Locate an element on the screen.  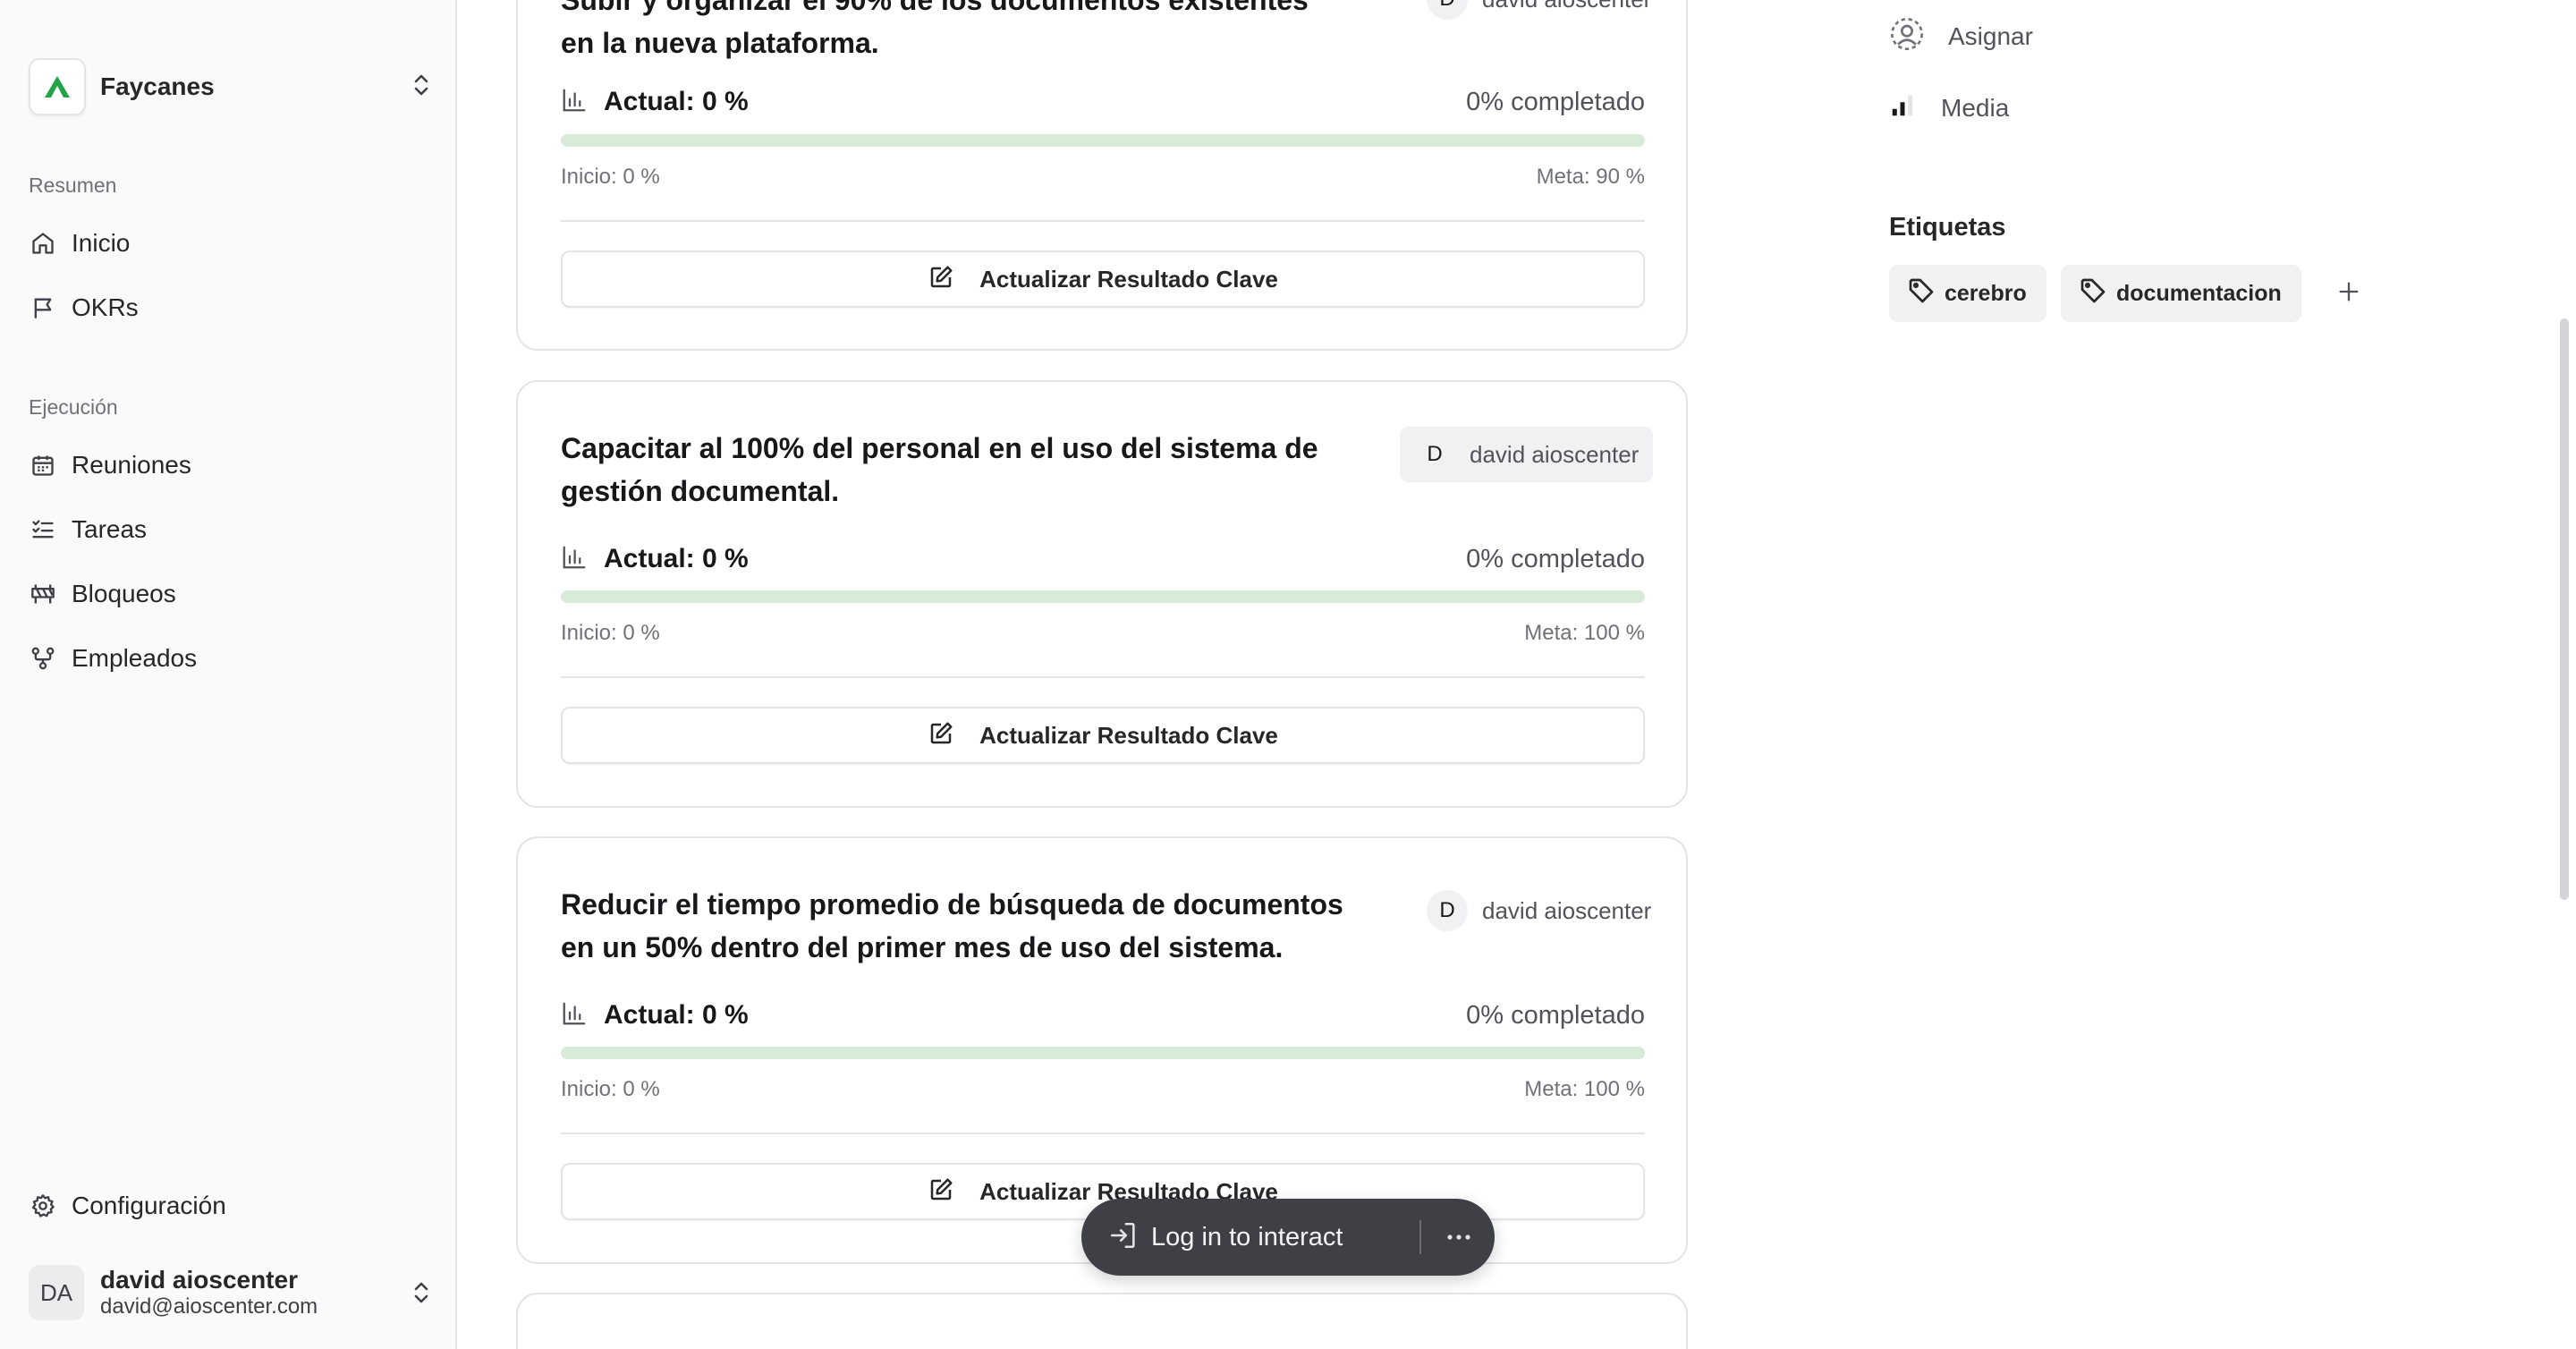
workspace-logo is located at coordinates (57, 86).